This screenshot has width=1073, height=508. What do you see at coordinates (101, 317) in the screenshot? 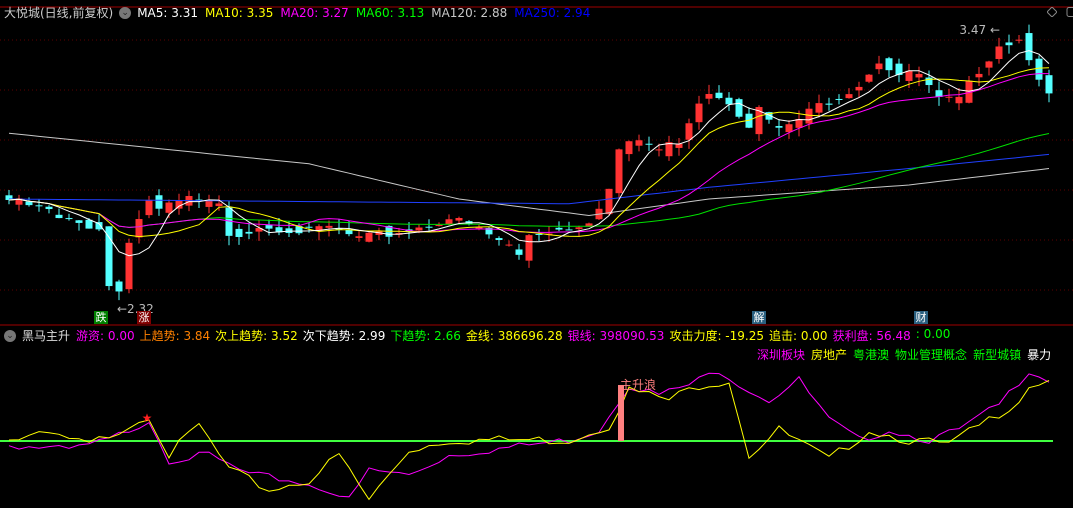
I see `marker-fall: 跌` at bounding box center [101, 317].